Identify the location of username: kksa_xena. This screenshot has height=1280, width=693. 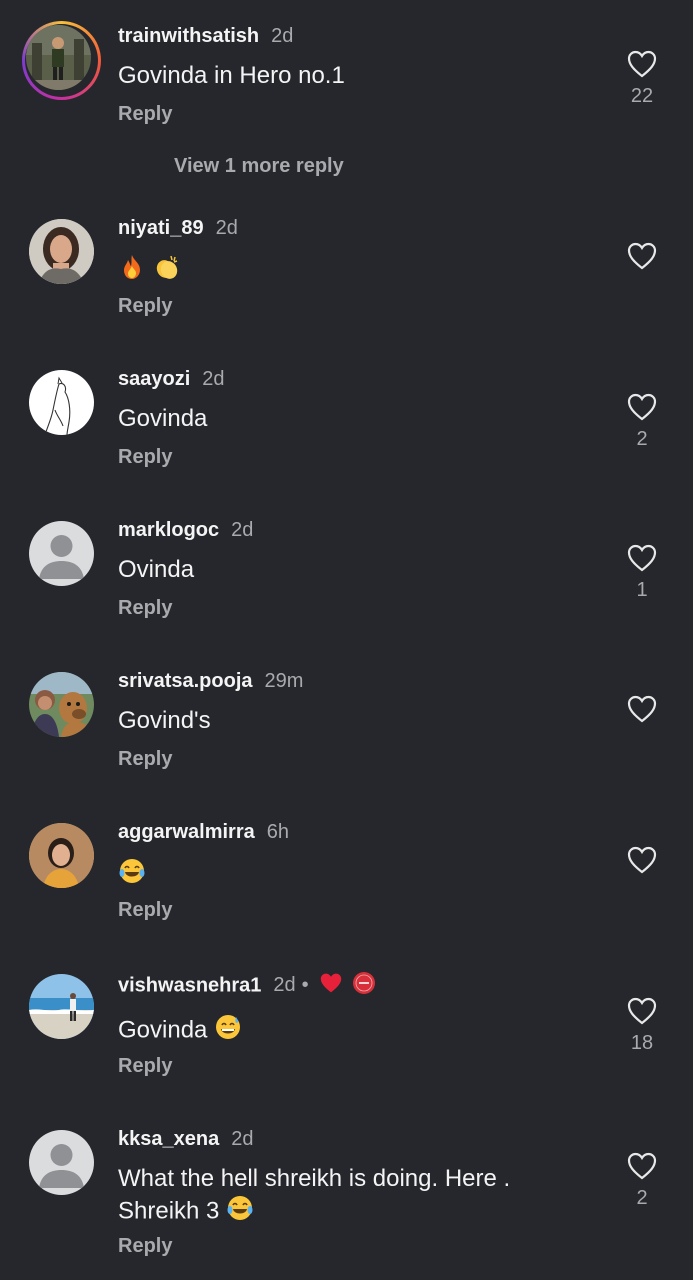
(168, 1139).